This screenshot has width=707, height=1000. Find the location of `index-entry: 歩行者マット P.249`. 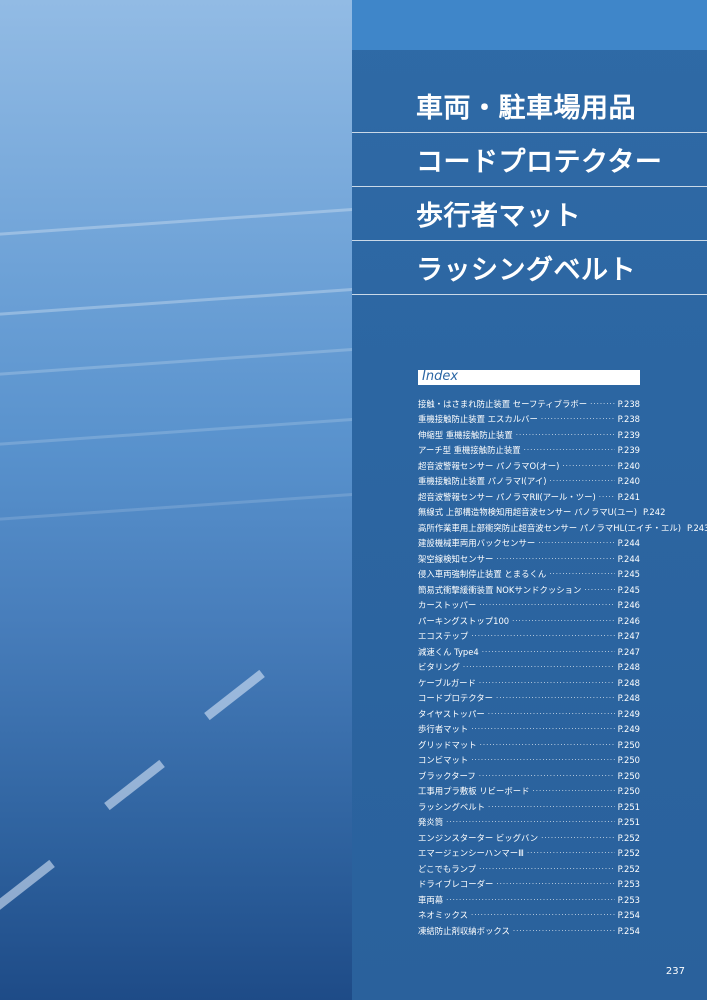

index-entry: 歩行者マット P.249 is located at coordinates (529, 730).